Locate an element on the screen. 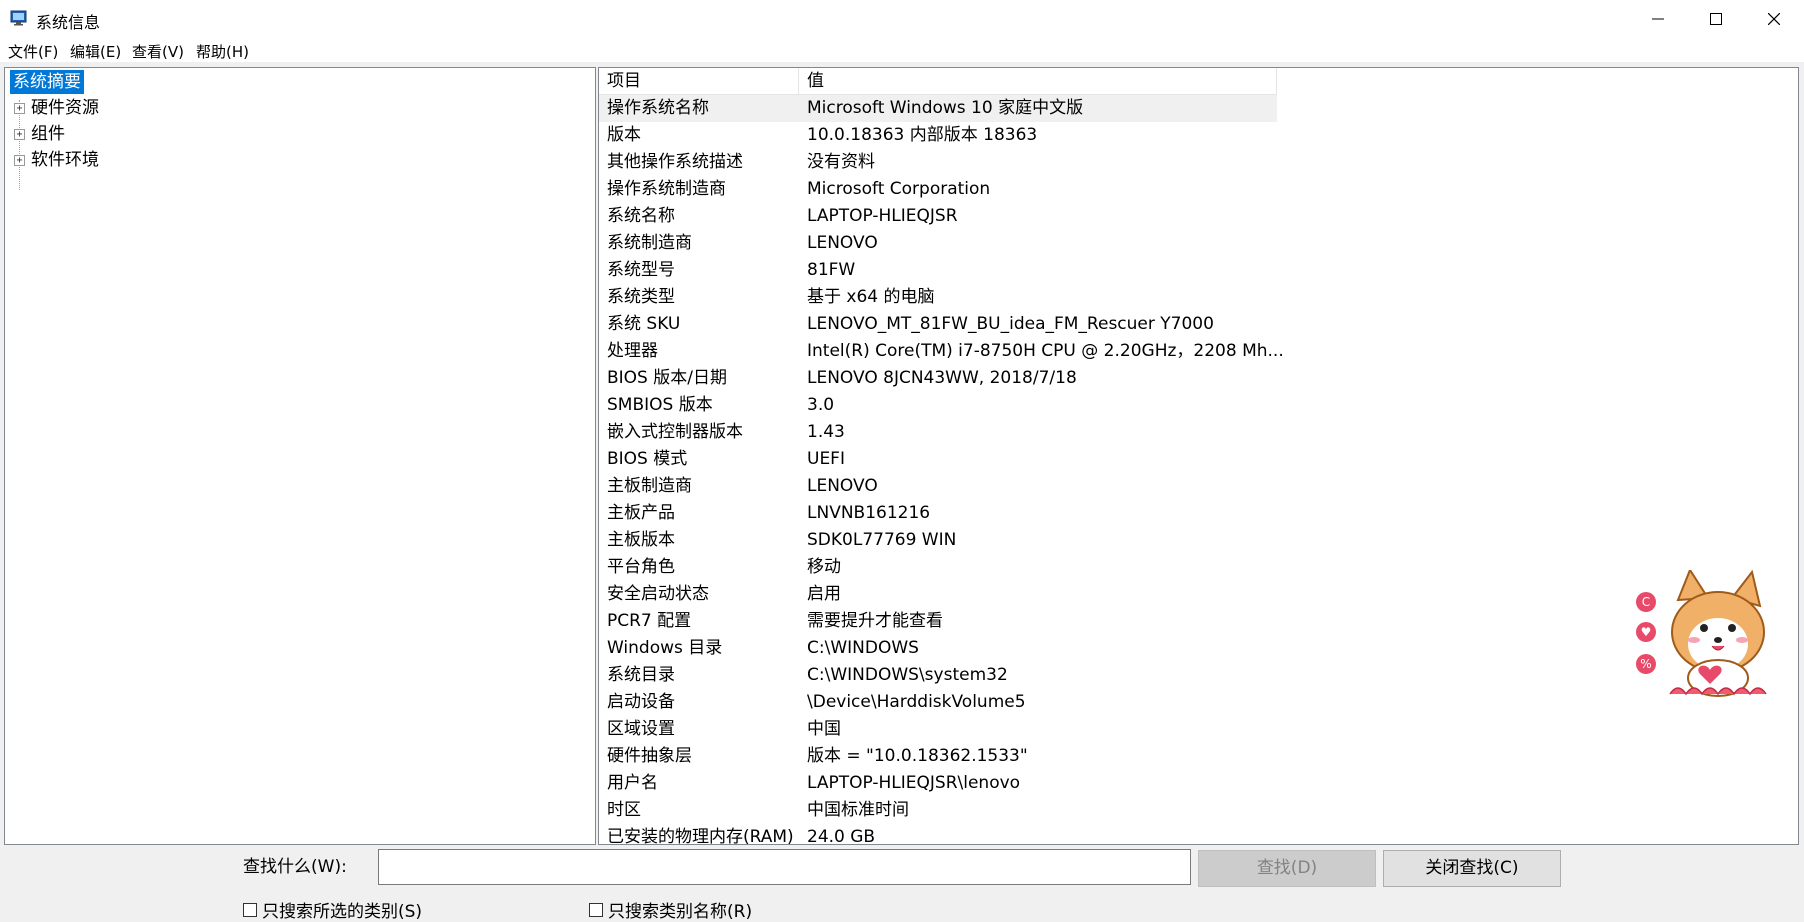  row-item-name: 系统型号 is located at coordinates (641, 270).